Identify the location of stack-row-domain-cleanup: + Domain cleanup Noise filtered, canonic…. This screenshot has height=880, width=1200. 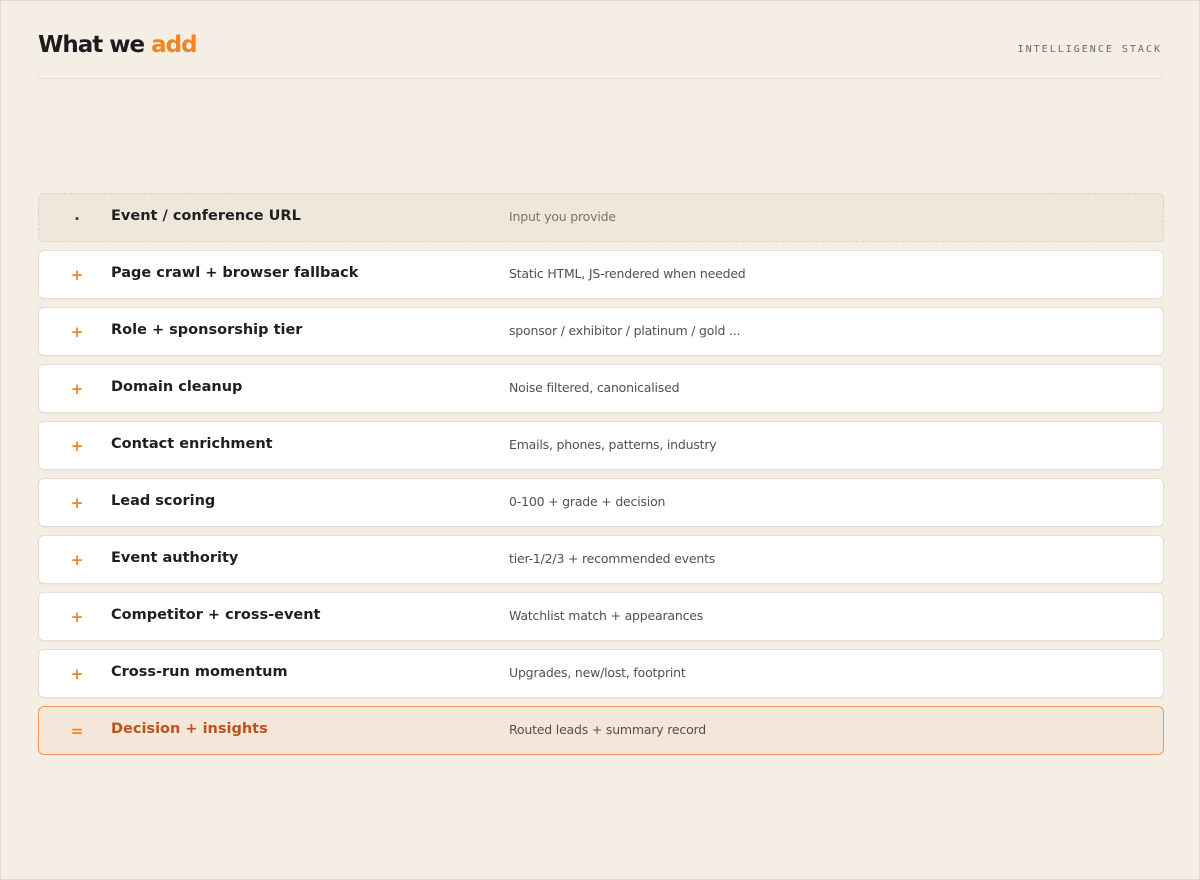
(601, 388).